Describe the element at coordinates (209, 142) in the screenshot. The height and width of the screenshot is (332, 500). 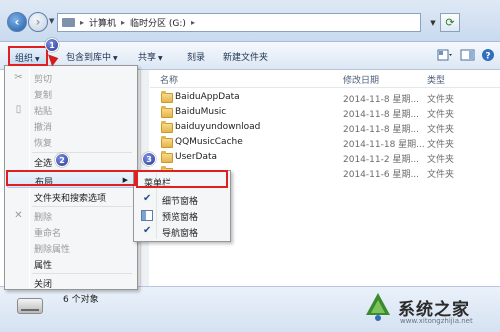
I see `file-name: QQMusicCache` at that location.